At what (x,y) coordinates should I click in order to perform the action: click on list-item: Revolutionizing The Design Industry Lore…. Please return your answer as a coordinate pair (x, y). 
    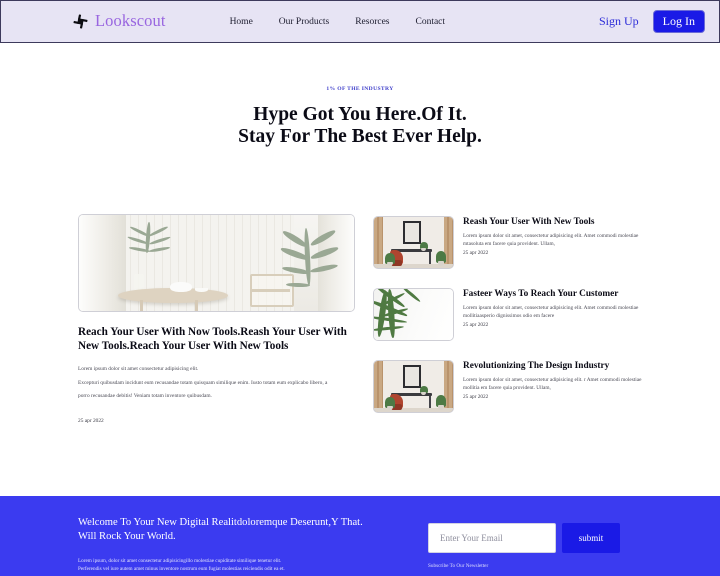
    Looking at the image, I should click on (513, 386).